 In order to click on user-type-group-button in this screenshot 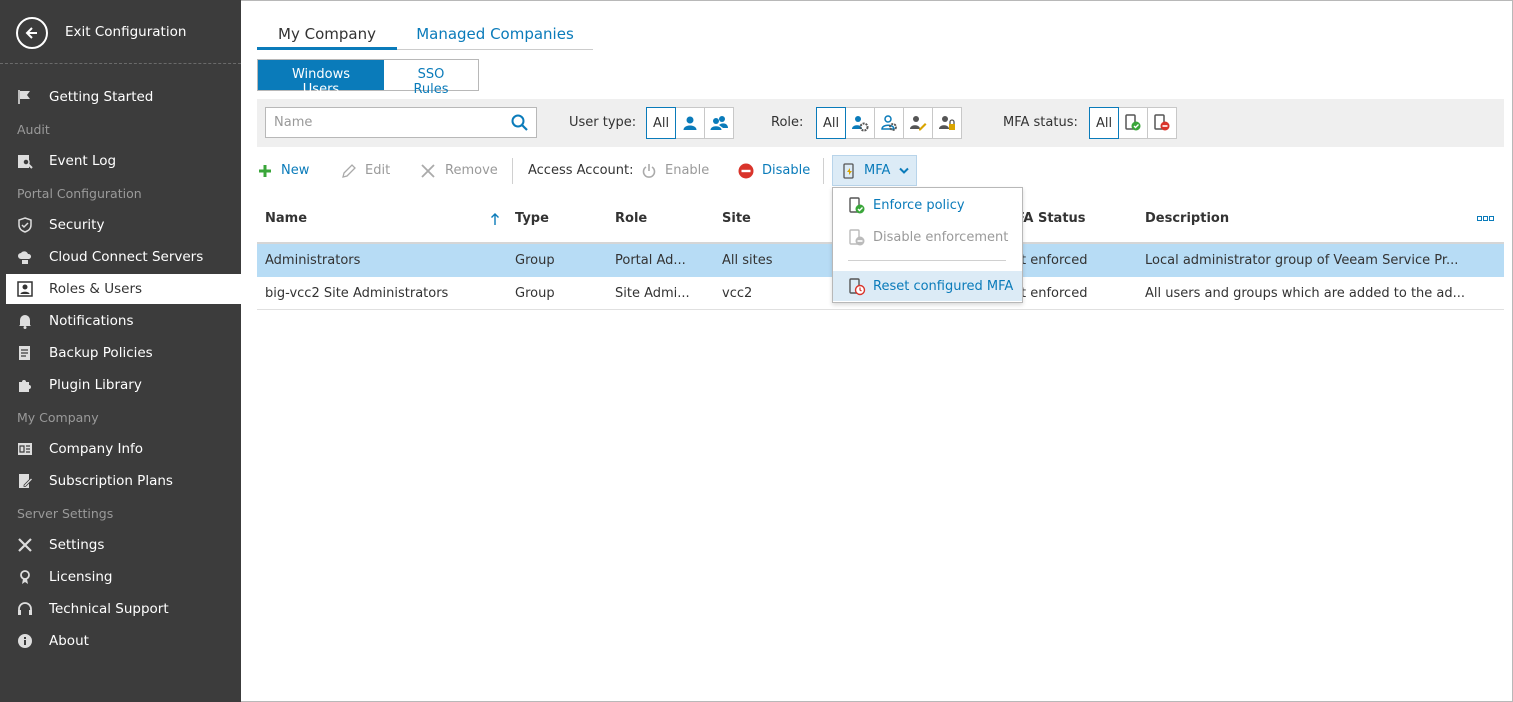, I will do `click(719, 123)`.